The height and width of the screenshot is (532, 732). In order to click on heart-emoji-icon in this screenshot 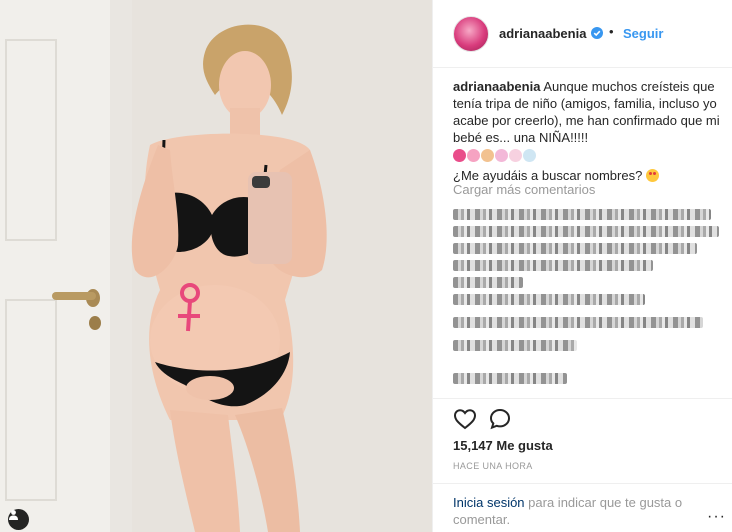, I will do `click(459, 155)`.